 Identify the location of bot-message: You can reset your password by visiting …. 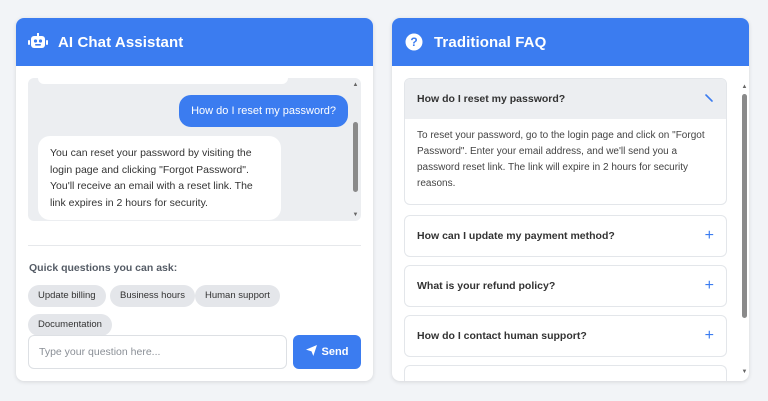
(159, 178).